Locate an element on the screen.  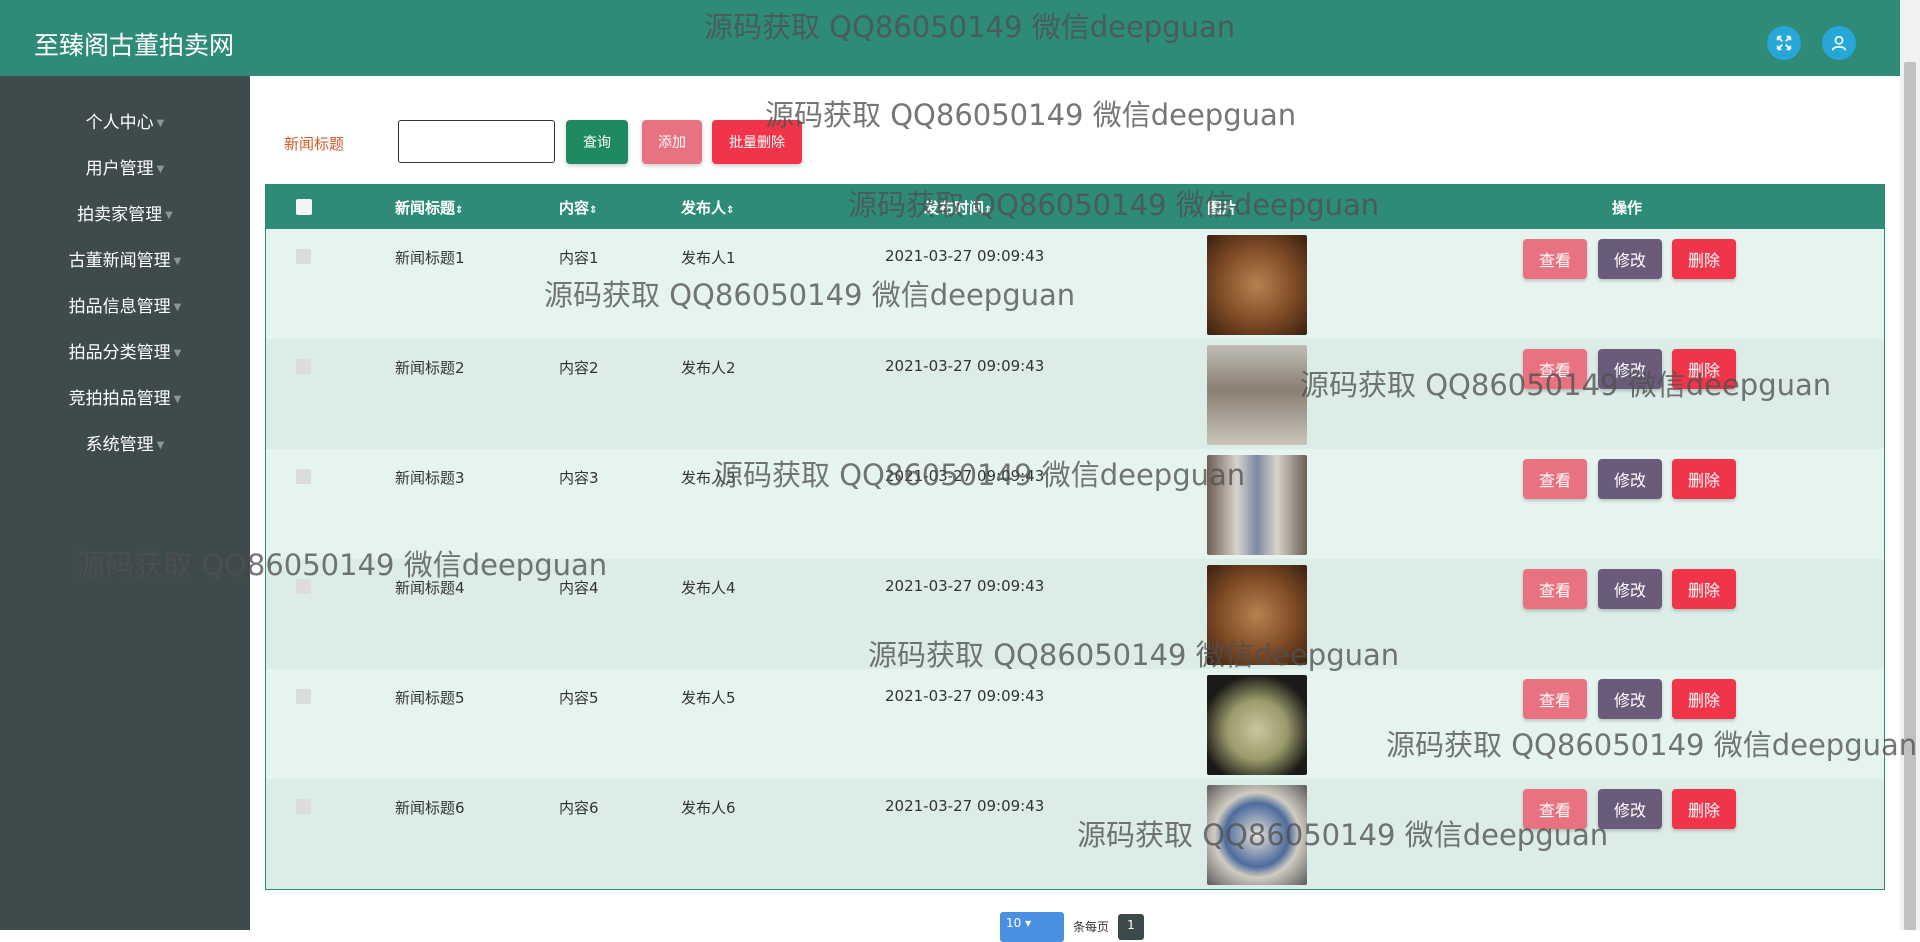
row-content: 内容4 is located at coordinates (579, 588).